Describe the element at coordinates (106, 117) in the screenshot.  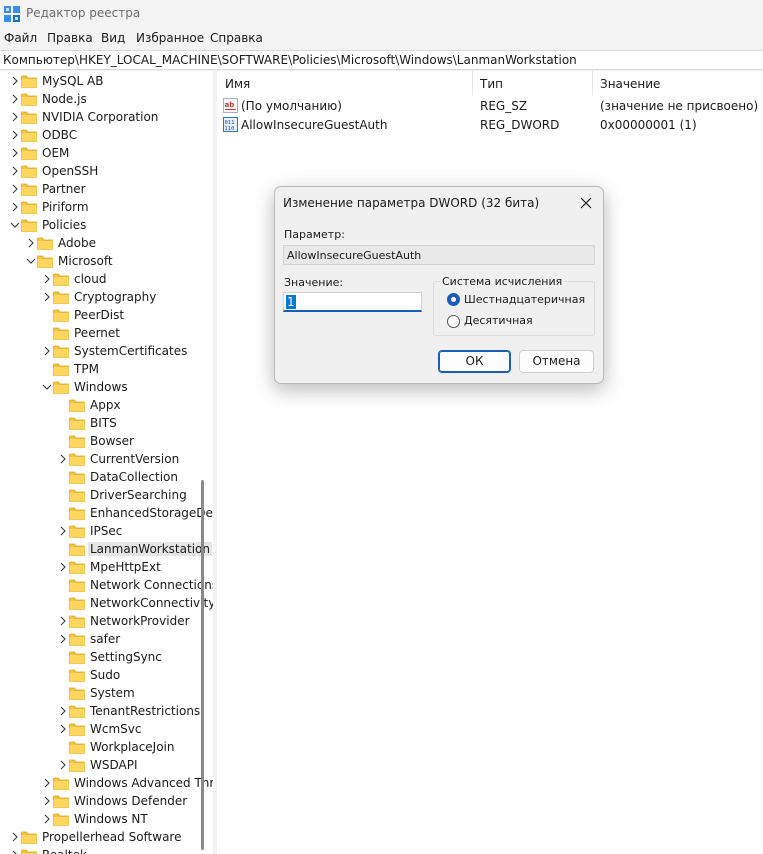
I see `tree-item: NVIDIA Corporation` at that location.